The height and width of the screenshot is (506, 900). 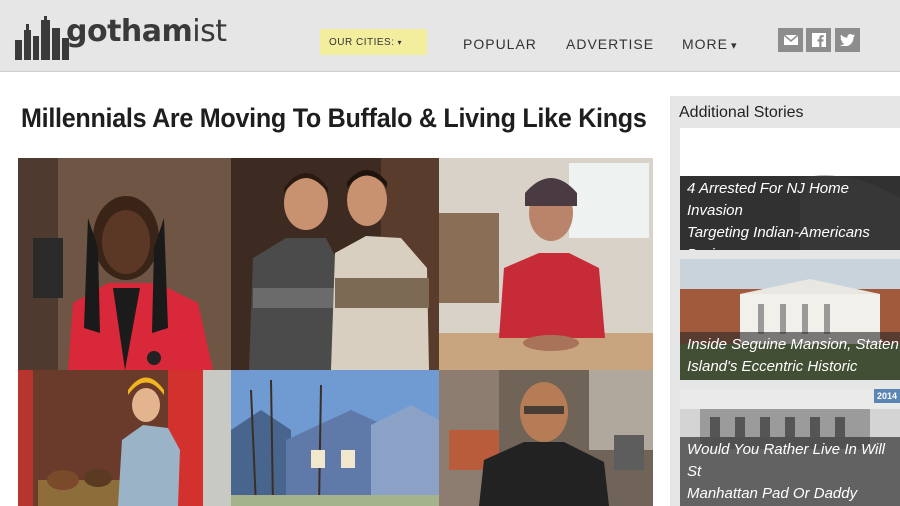 I want to click on nav-more: MORE ▾, so click(x=710, y=44).